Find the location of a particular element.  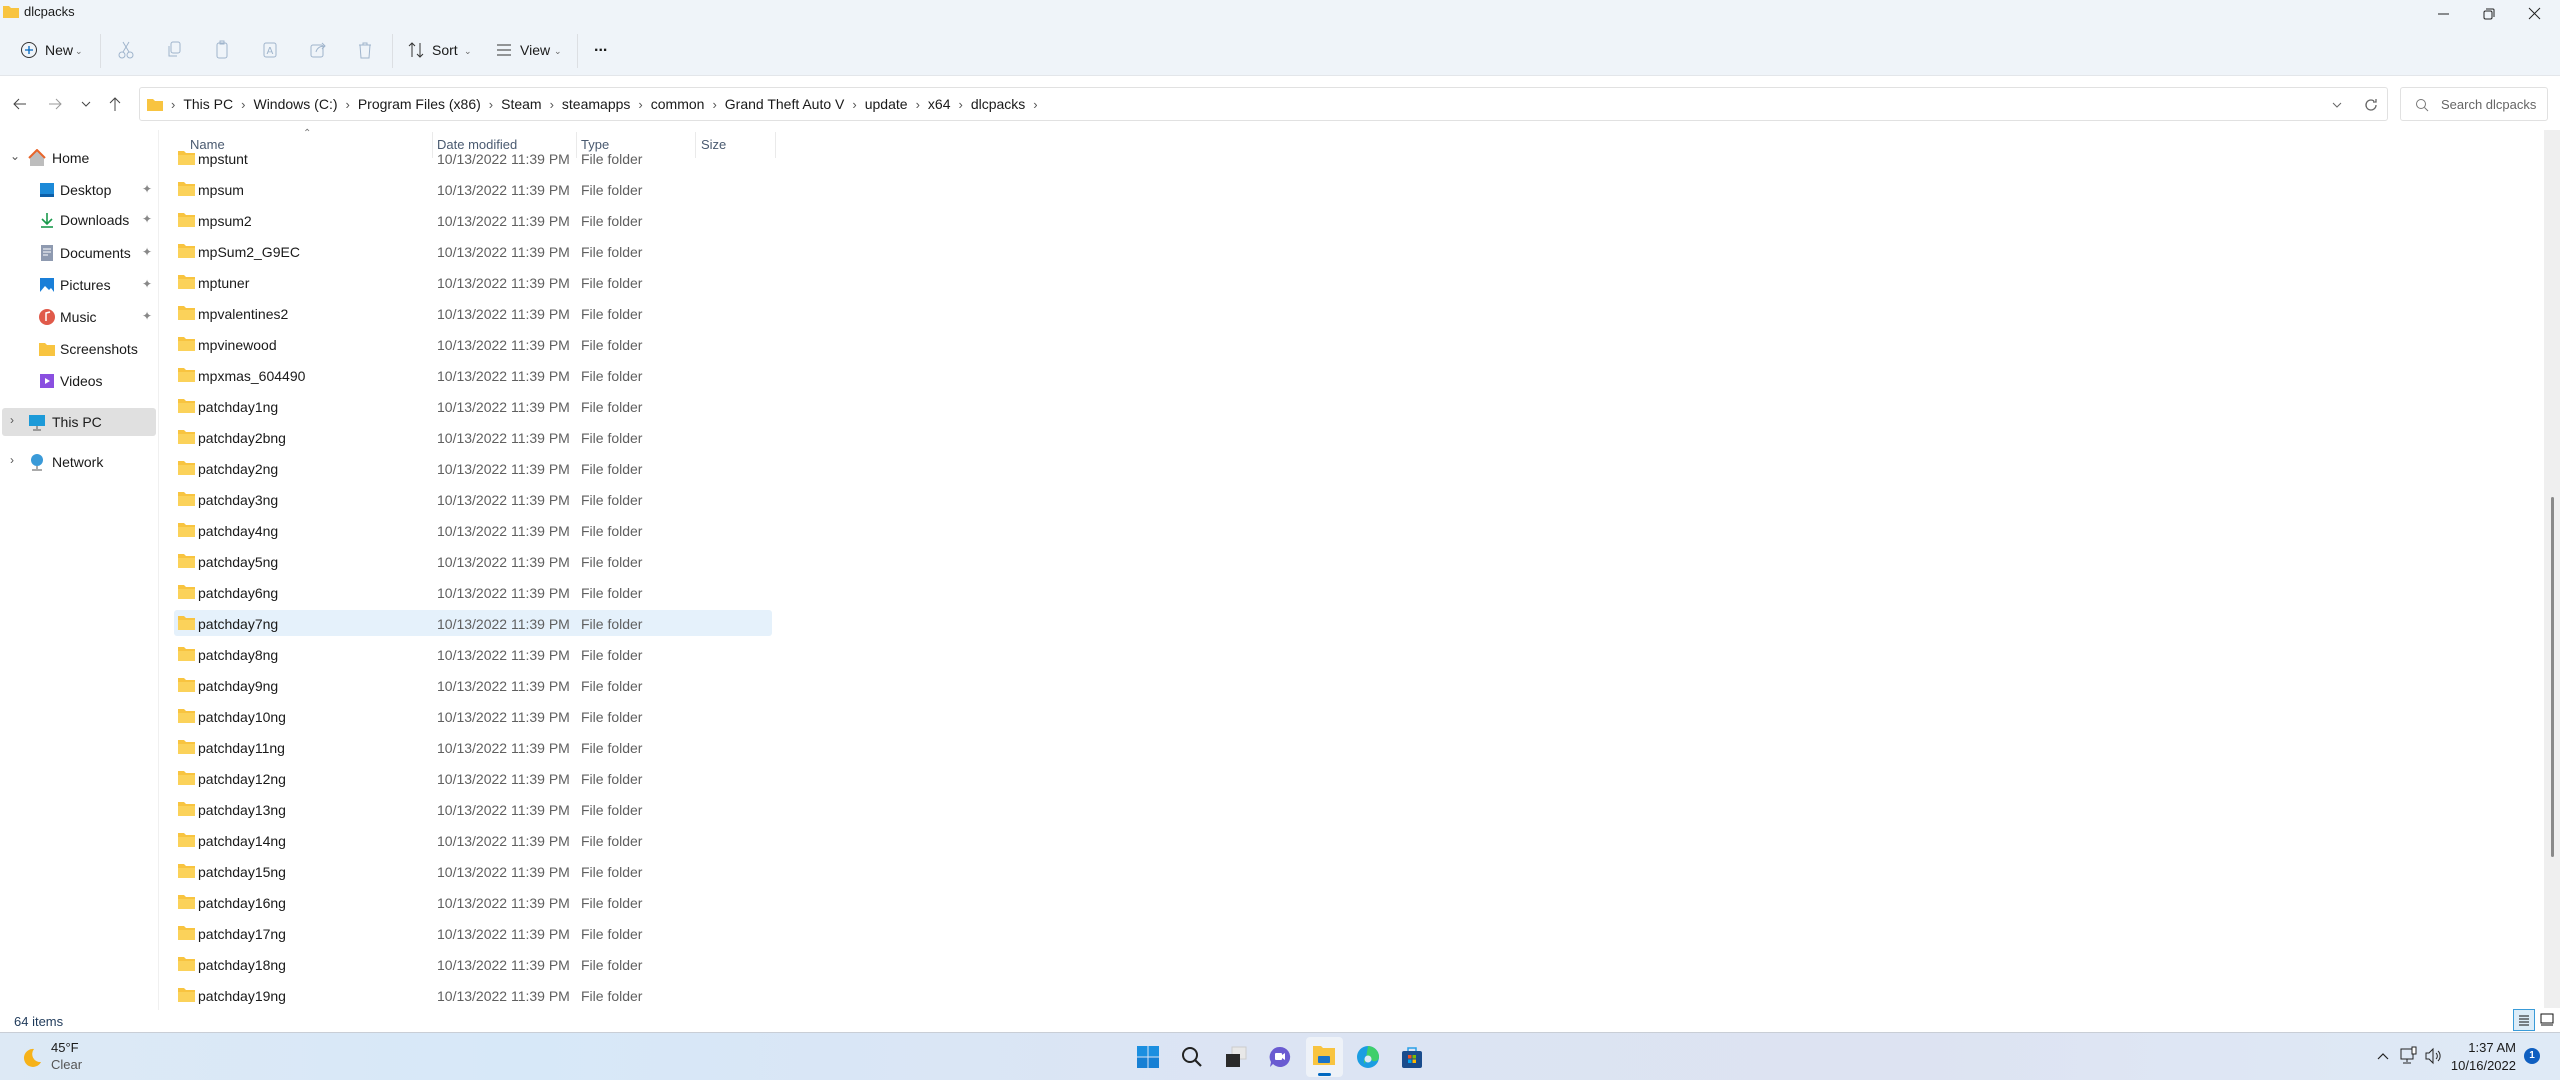

volume-icon is located at coordinates (2434, 1056).